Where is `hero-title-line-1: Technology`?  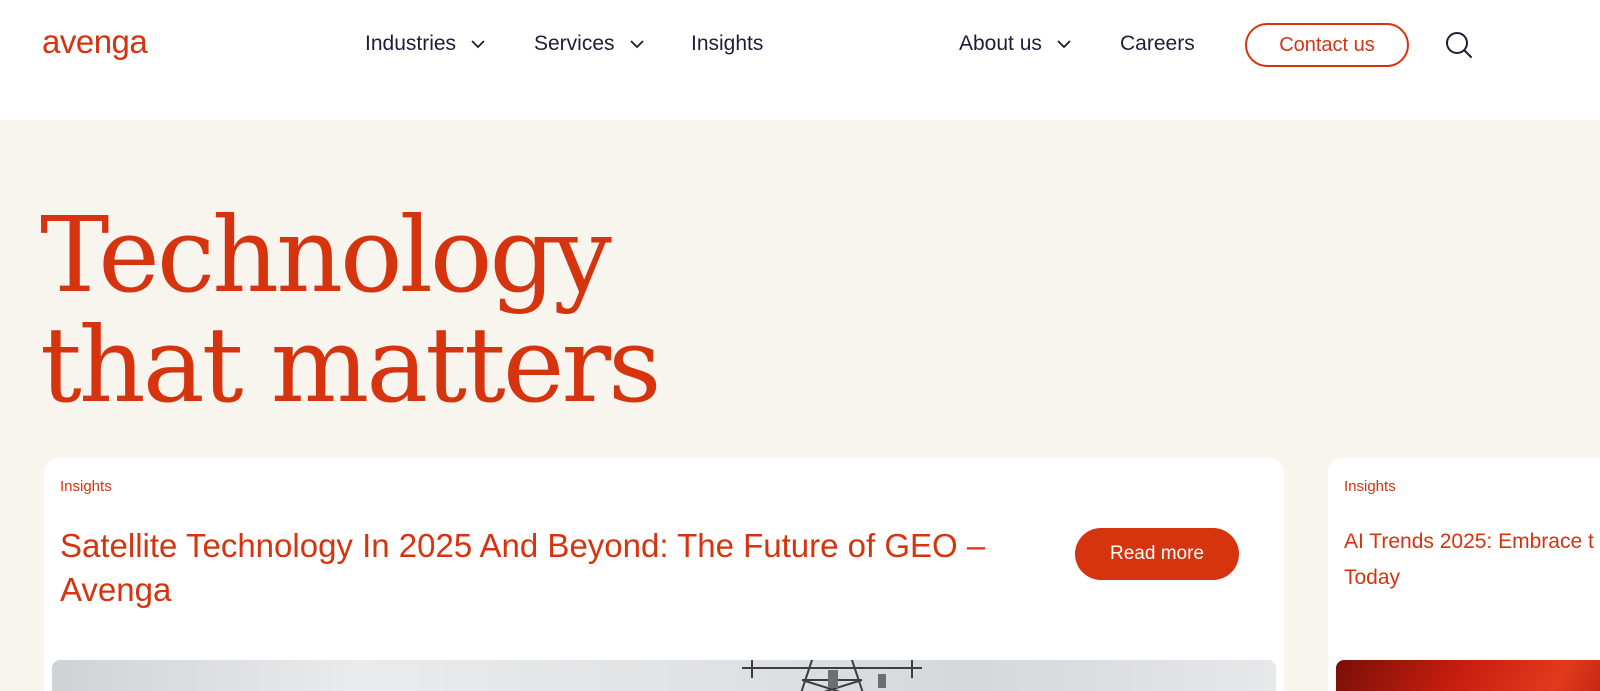 hero-title-line-1: Technology is located at coordinates (326, 255).